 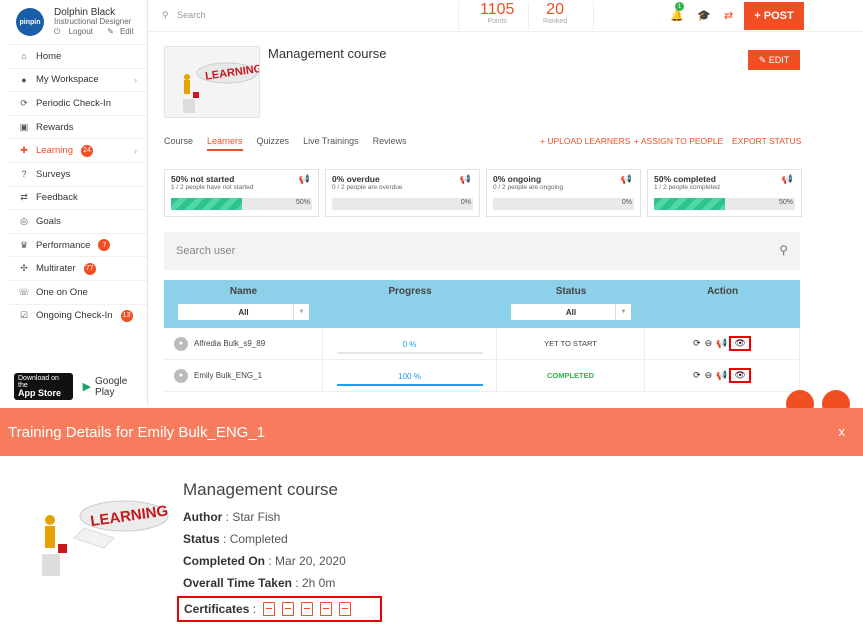 I want to click on sidebar-item-label: Rewards, so click(x=55, y=127).